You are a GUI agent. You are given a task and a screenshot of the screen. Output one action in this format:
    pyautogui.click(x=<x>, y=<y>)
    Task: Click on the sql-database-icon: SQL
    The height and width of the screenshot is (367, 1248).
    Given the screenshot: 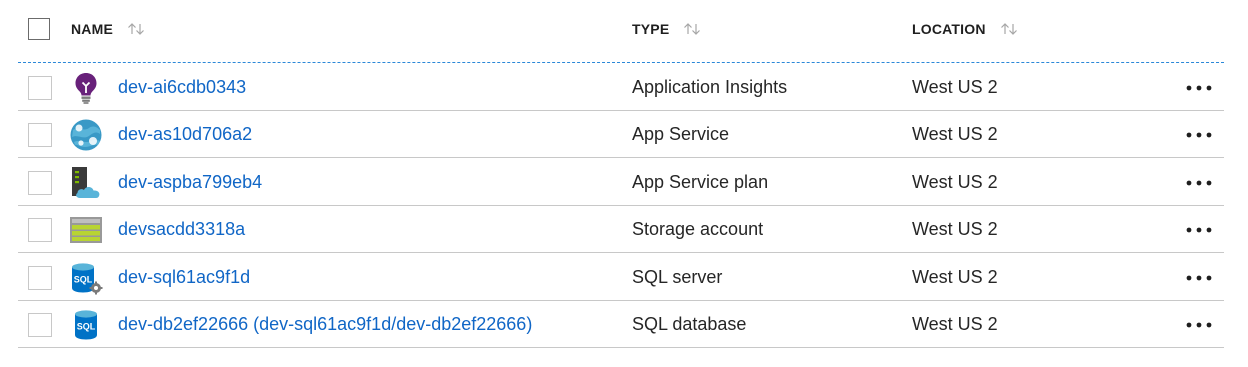 What is the action you would take?
    pyautogui.click(x=86, y=325)
    